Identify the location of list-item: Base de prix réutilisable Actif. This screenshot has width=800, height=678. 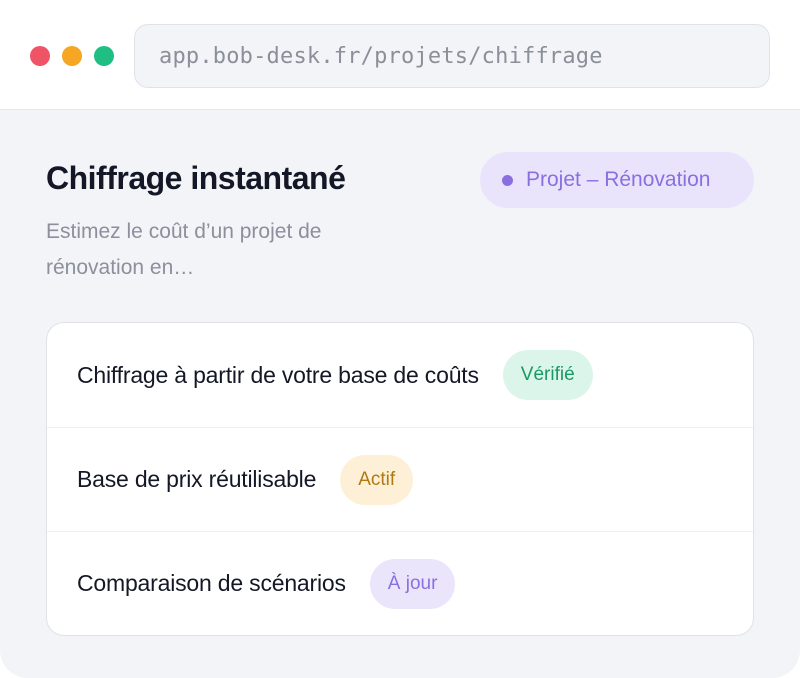
(400, 479).